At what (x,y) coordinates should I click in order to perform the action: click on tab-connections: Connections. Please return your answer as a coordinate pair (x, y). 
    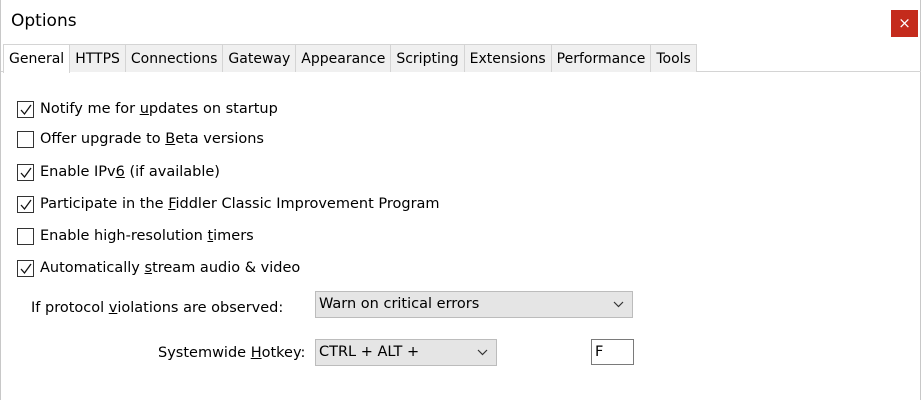
    Looking at the image, I should click on (174, 58).